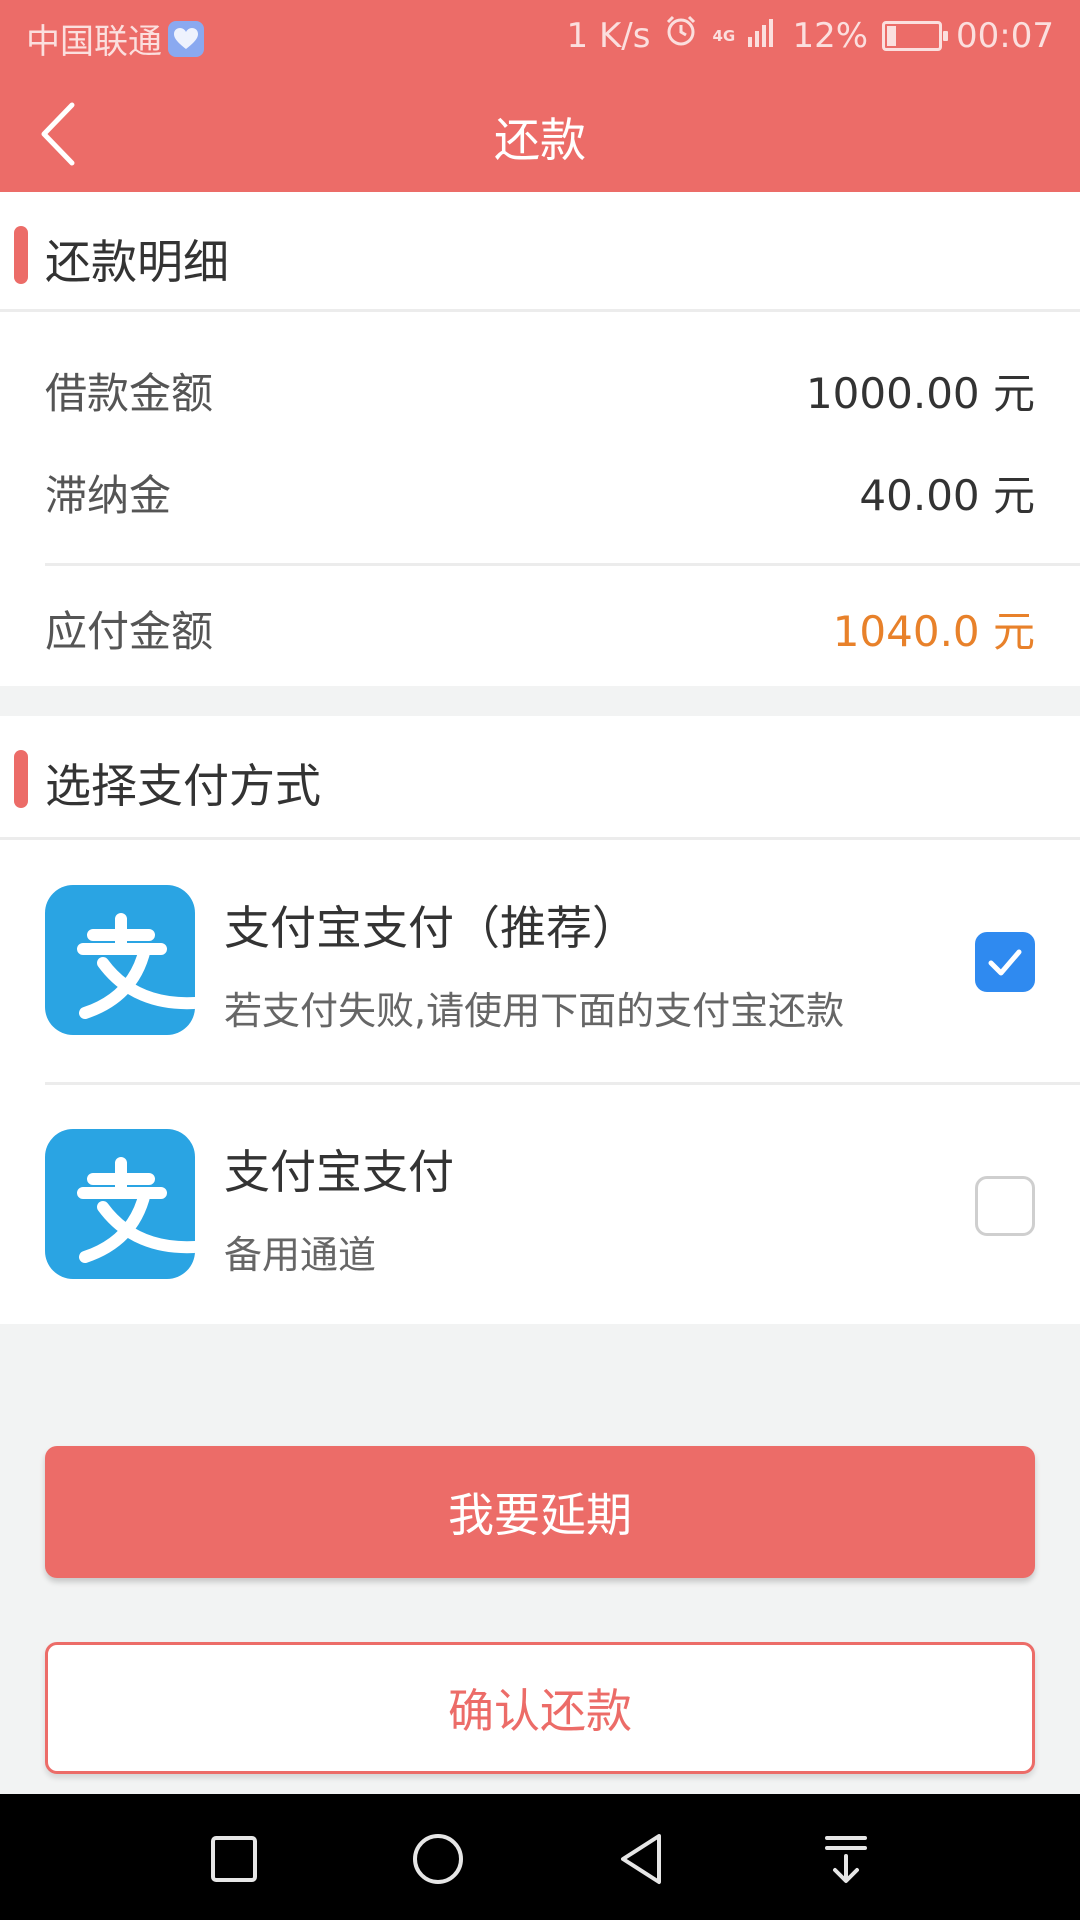 This screenshot has width=1080, height=1920. I want to click on status-left: 中国联通, so click(115, 38).